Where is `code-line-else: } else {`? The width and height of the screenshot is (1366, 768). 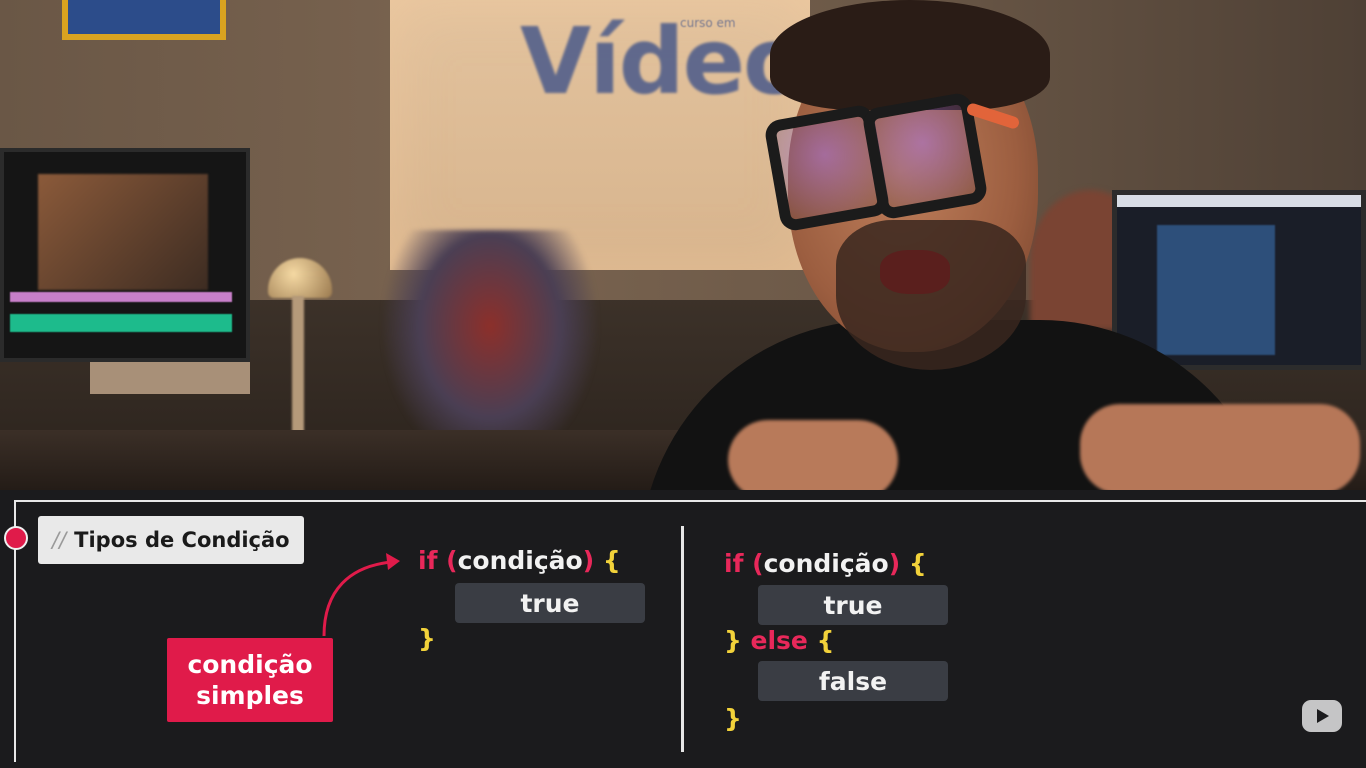 code-line-else: } else { is located at coordinates (779, 640).